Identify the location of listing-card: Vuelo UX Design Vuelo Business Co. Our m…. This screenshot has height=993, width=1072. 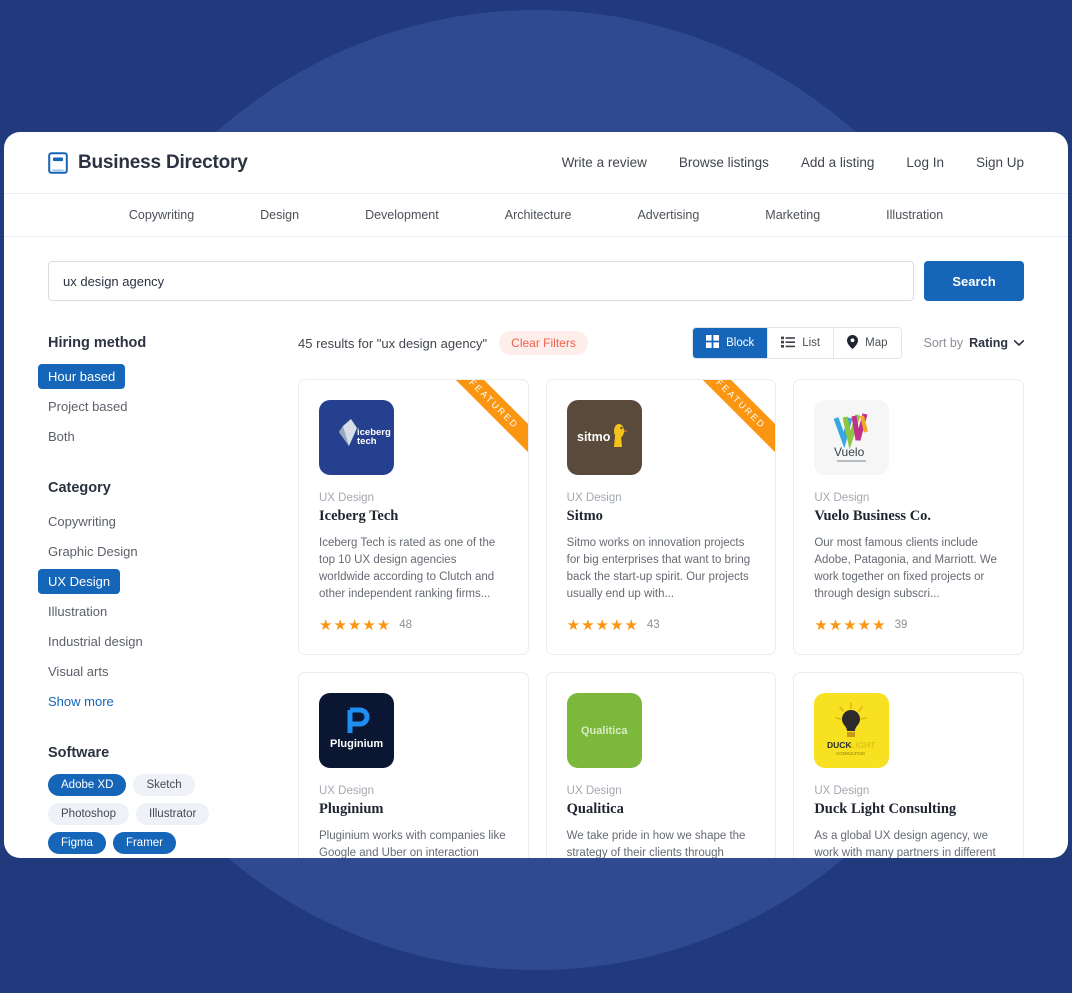
(908, 517).